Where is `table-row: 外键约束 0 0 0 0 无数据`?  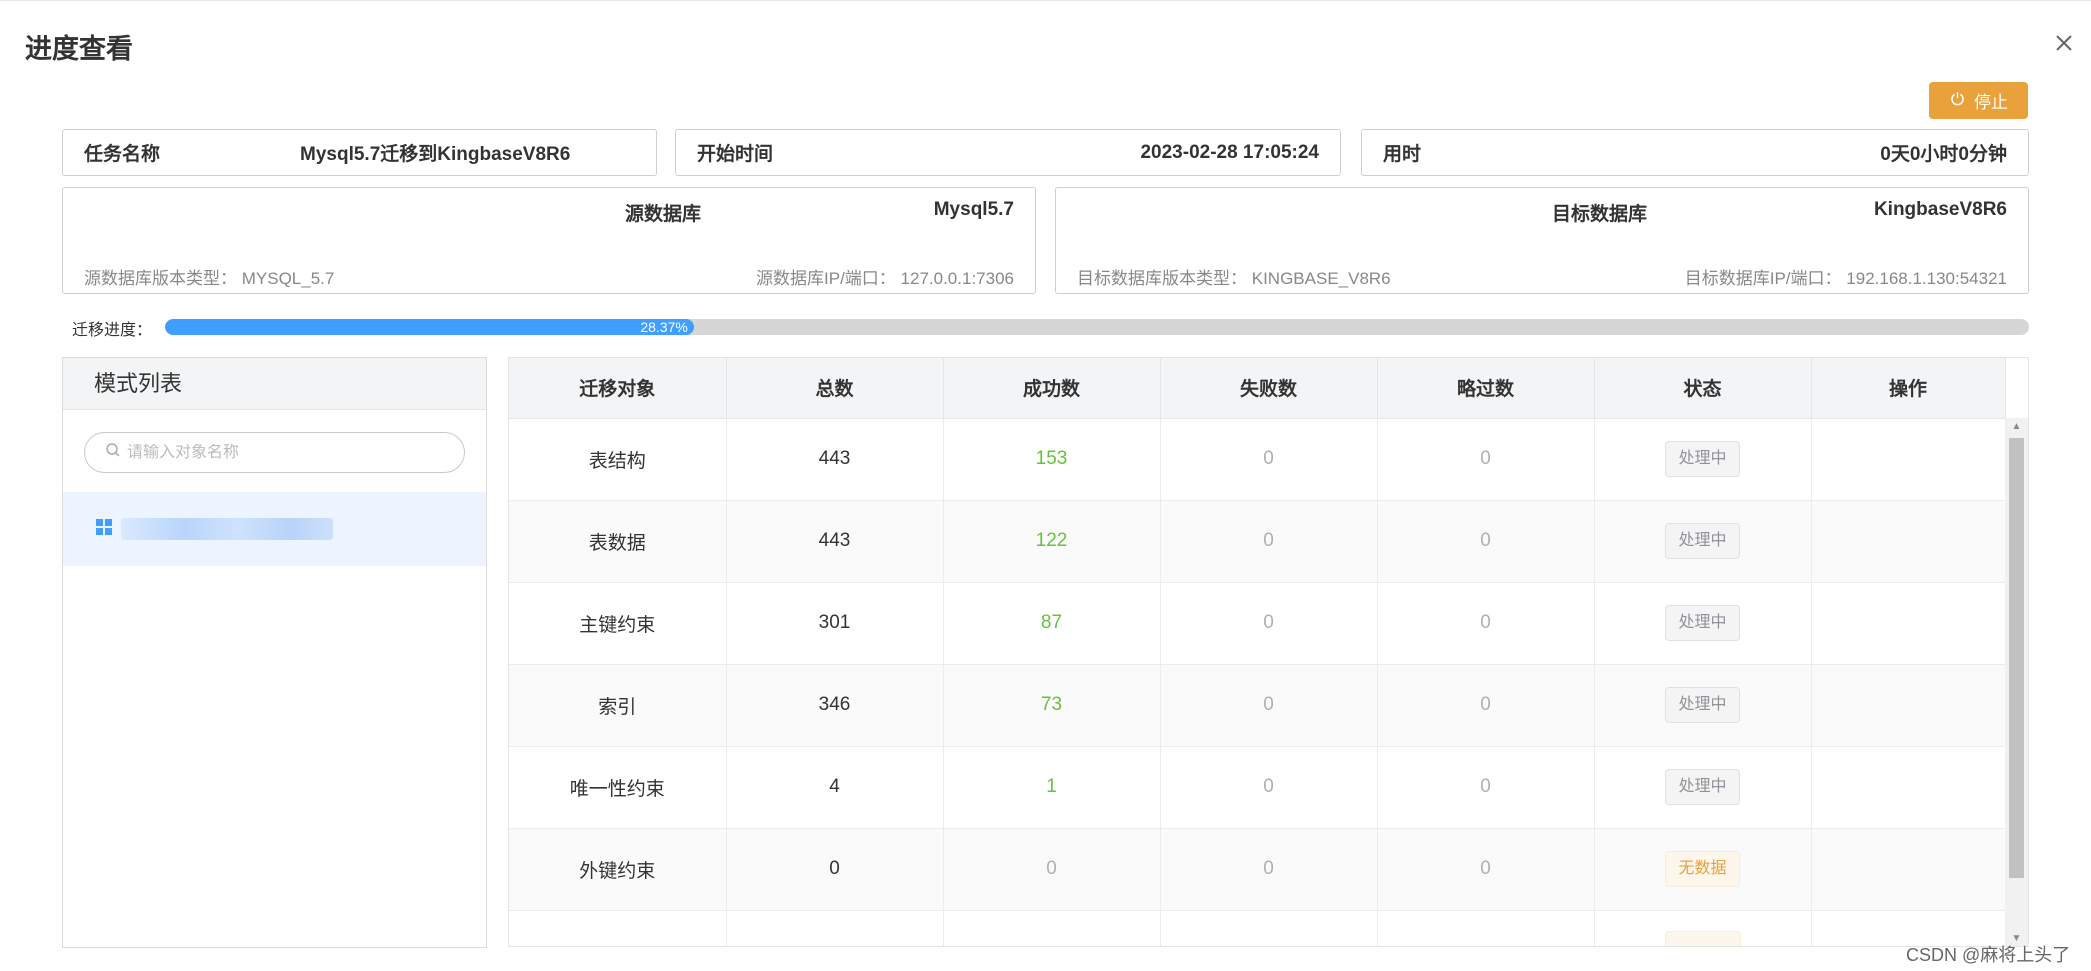
table-row: 外键约束 0 0 0 0 无数据 is located at coordinates (1257, 869).